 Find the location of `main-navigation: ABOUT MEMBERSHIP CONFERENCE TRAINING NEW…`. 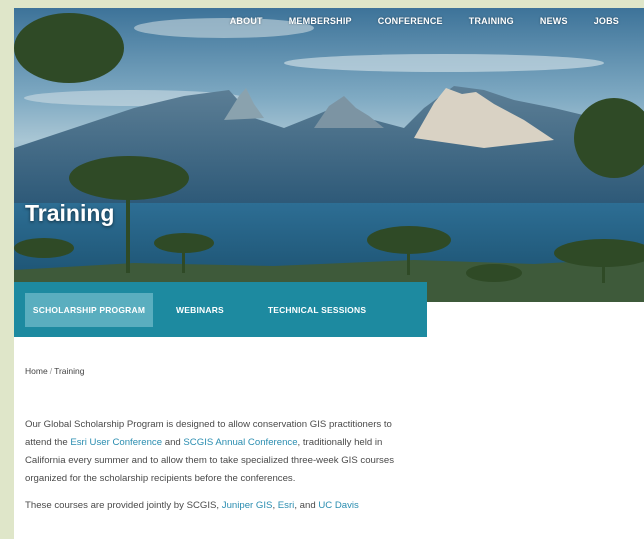

main-navigation: ABOUT MEMBERSHIP CONFERENCE TRAINING NEW… is located at coordinates (424, 21).